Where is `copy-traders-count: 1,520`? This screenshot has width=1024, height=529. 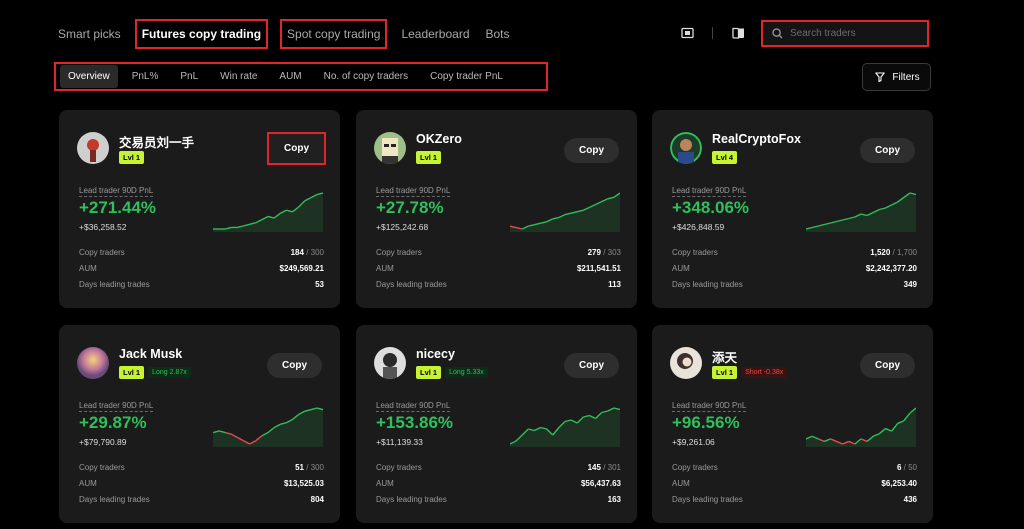
copy-traders-count: 1,520 is located at coordinates (880, 252).